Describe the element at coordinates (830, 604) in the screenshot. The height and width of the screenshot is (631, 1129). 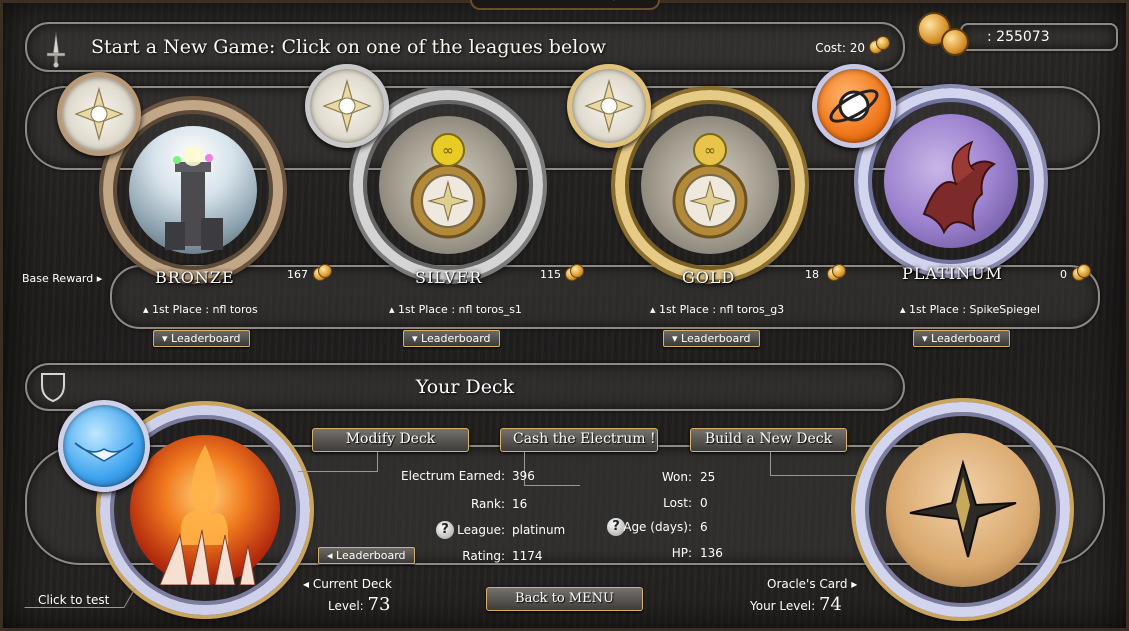
I see `your-level-value: 74` at that location.